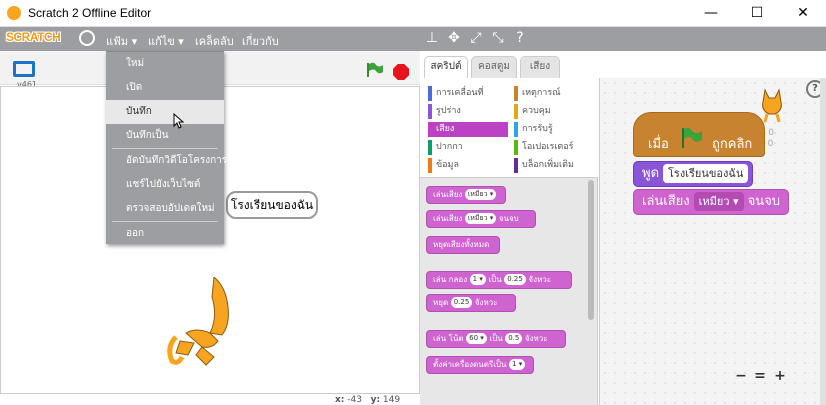  What do you see at coordinates (623, 65) in the screenshot?
I see `editor-tabs: สคริปต์ คอสตูม เสียง` at bounding box center [623, 65].